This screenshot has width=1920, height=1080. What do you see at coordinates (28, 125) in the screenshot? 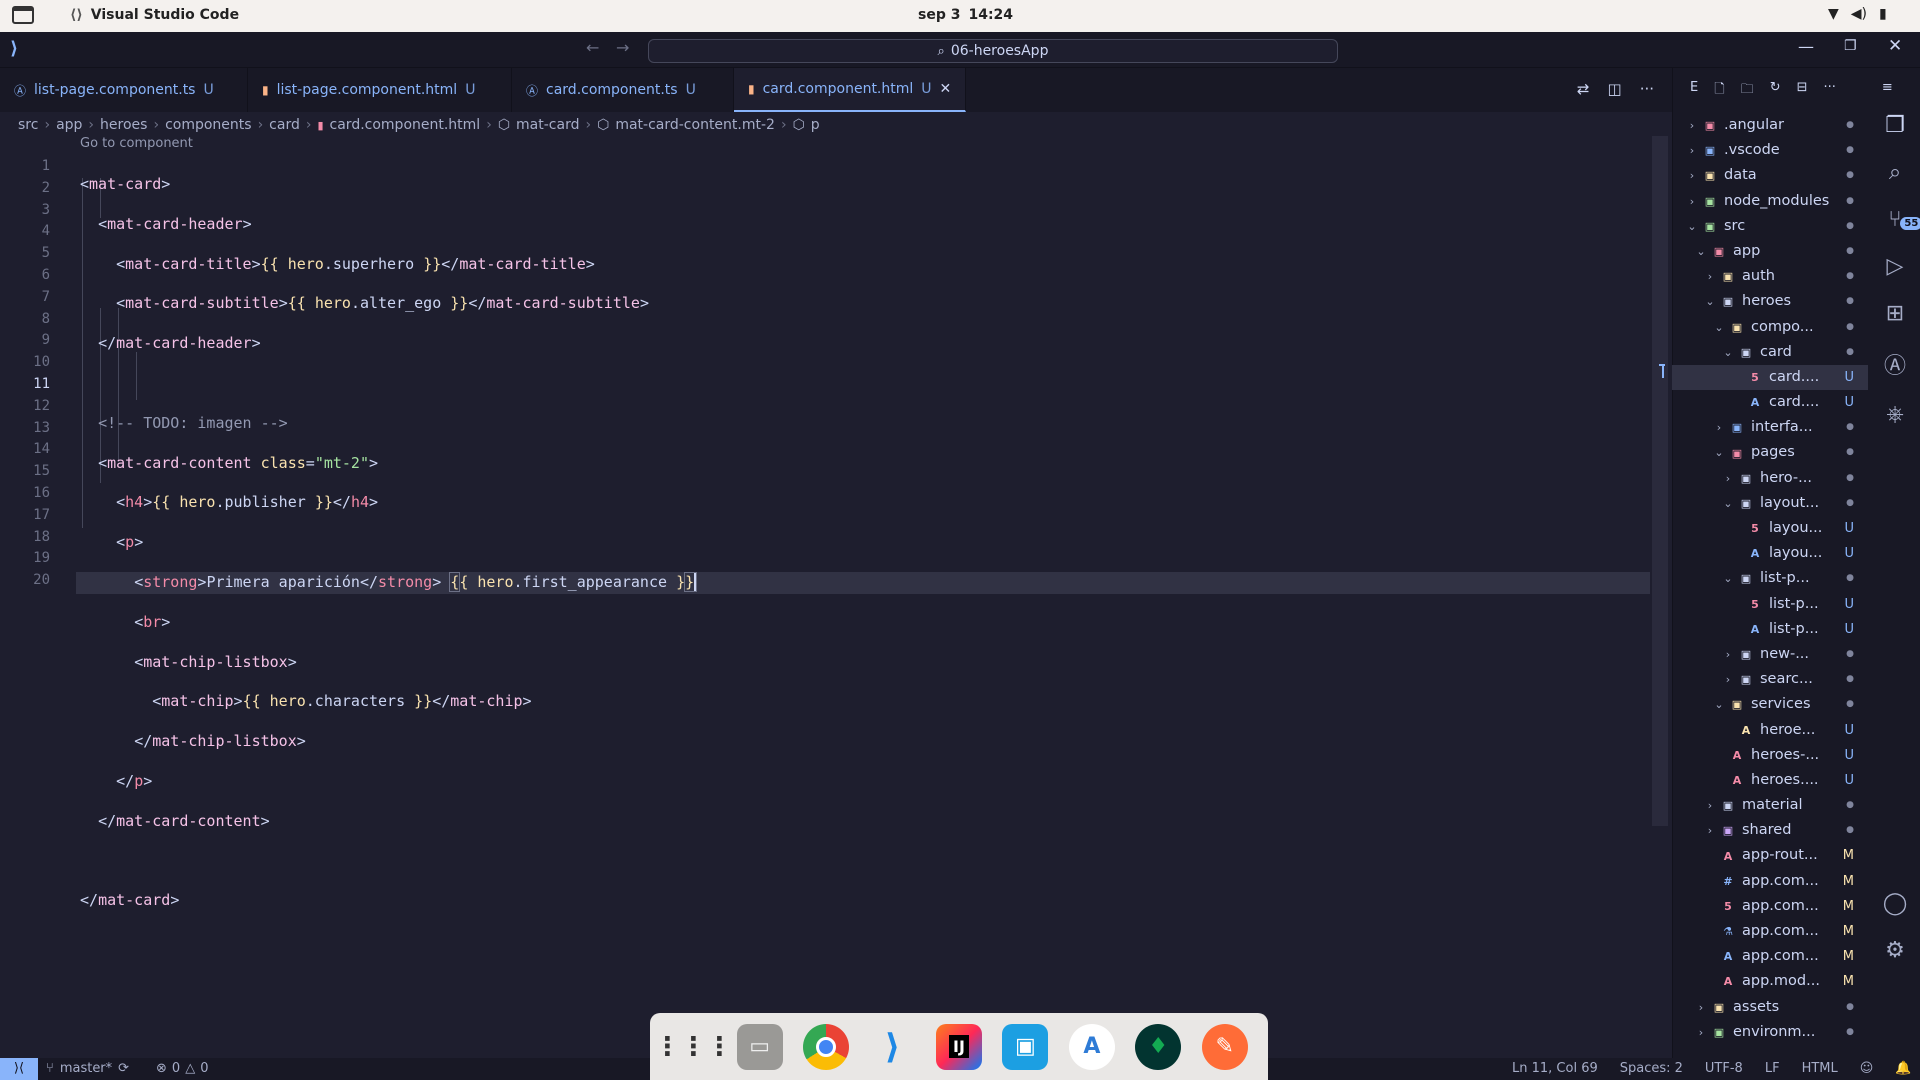
I see `breadcrumb-item: src` at bounding box center [28, 125].